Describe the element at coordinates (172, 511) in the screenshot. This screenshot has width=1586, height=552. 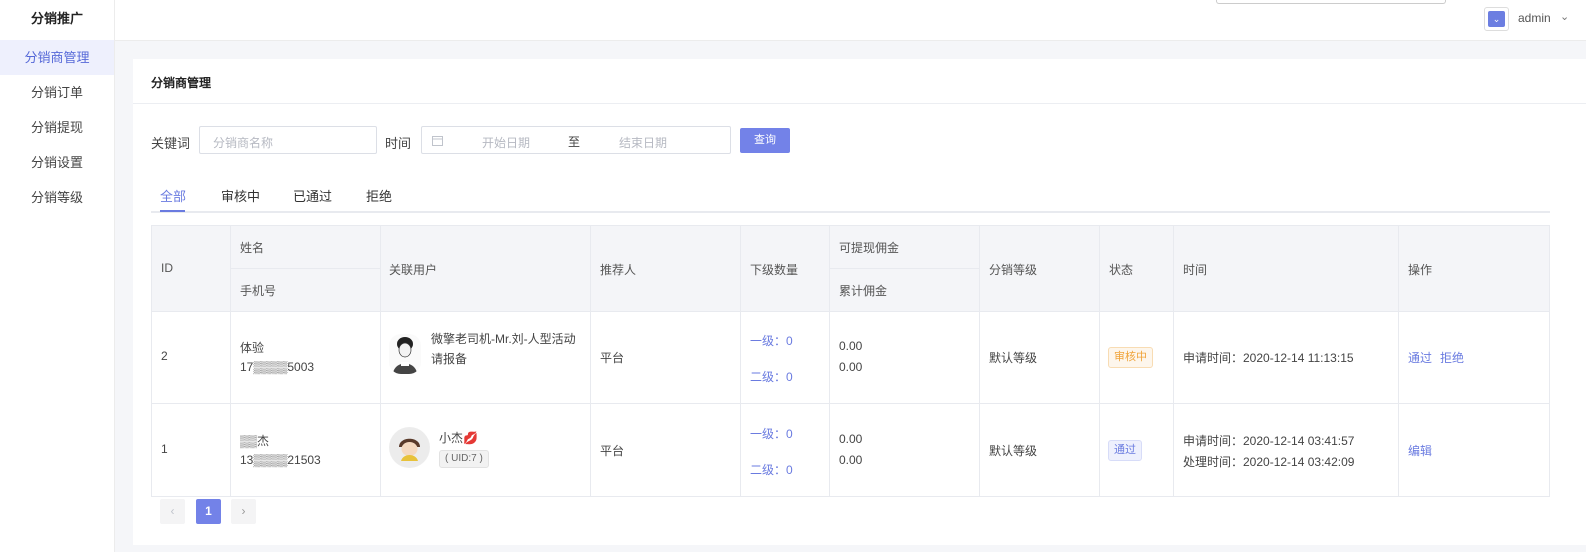
I see `prev-page-button: ‹` at that location.